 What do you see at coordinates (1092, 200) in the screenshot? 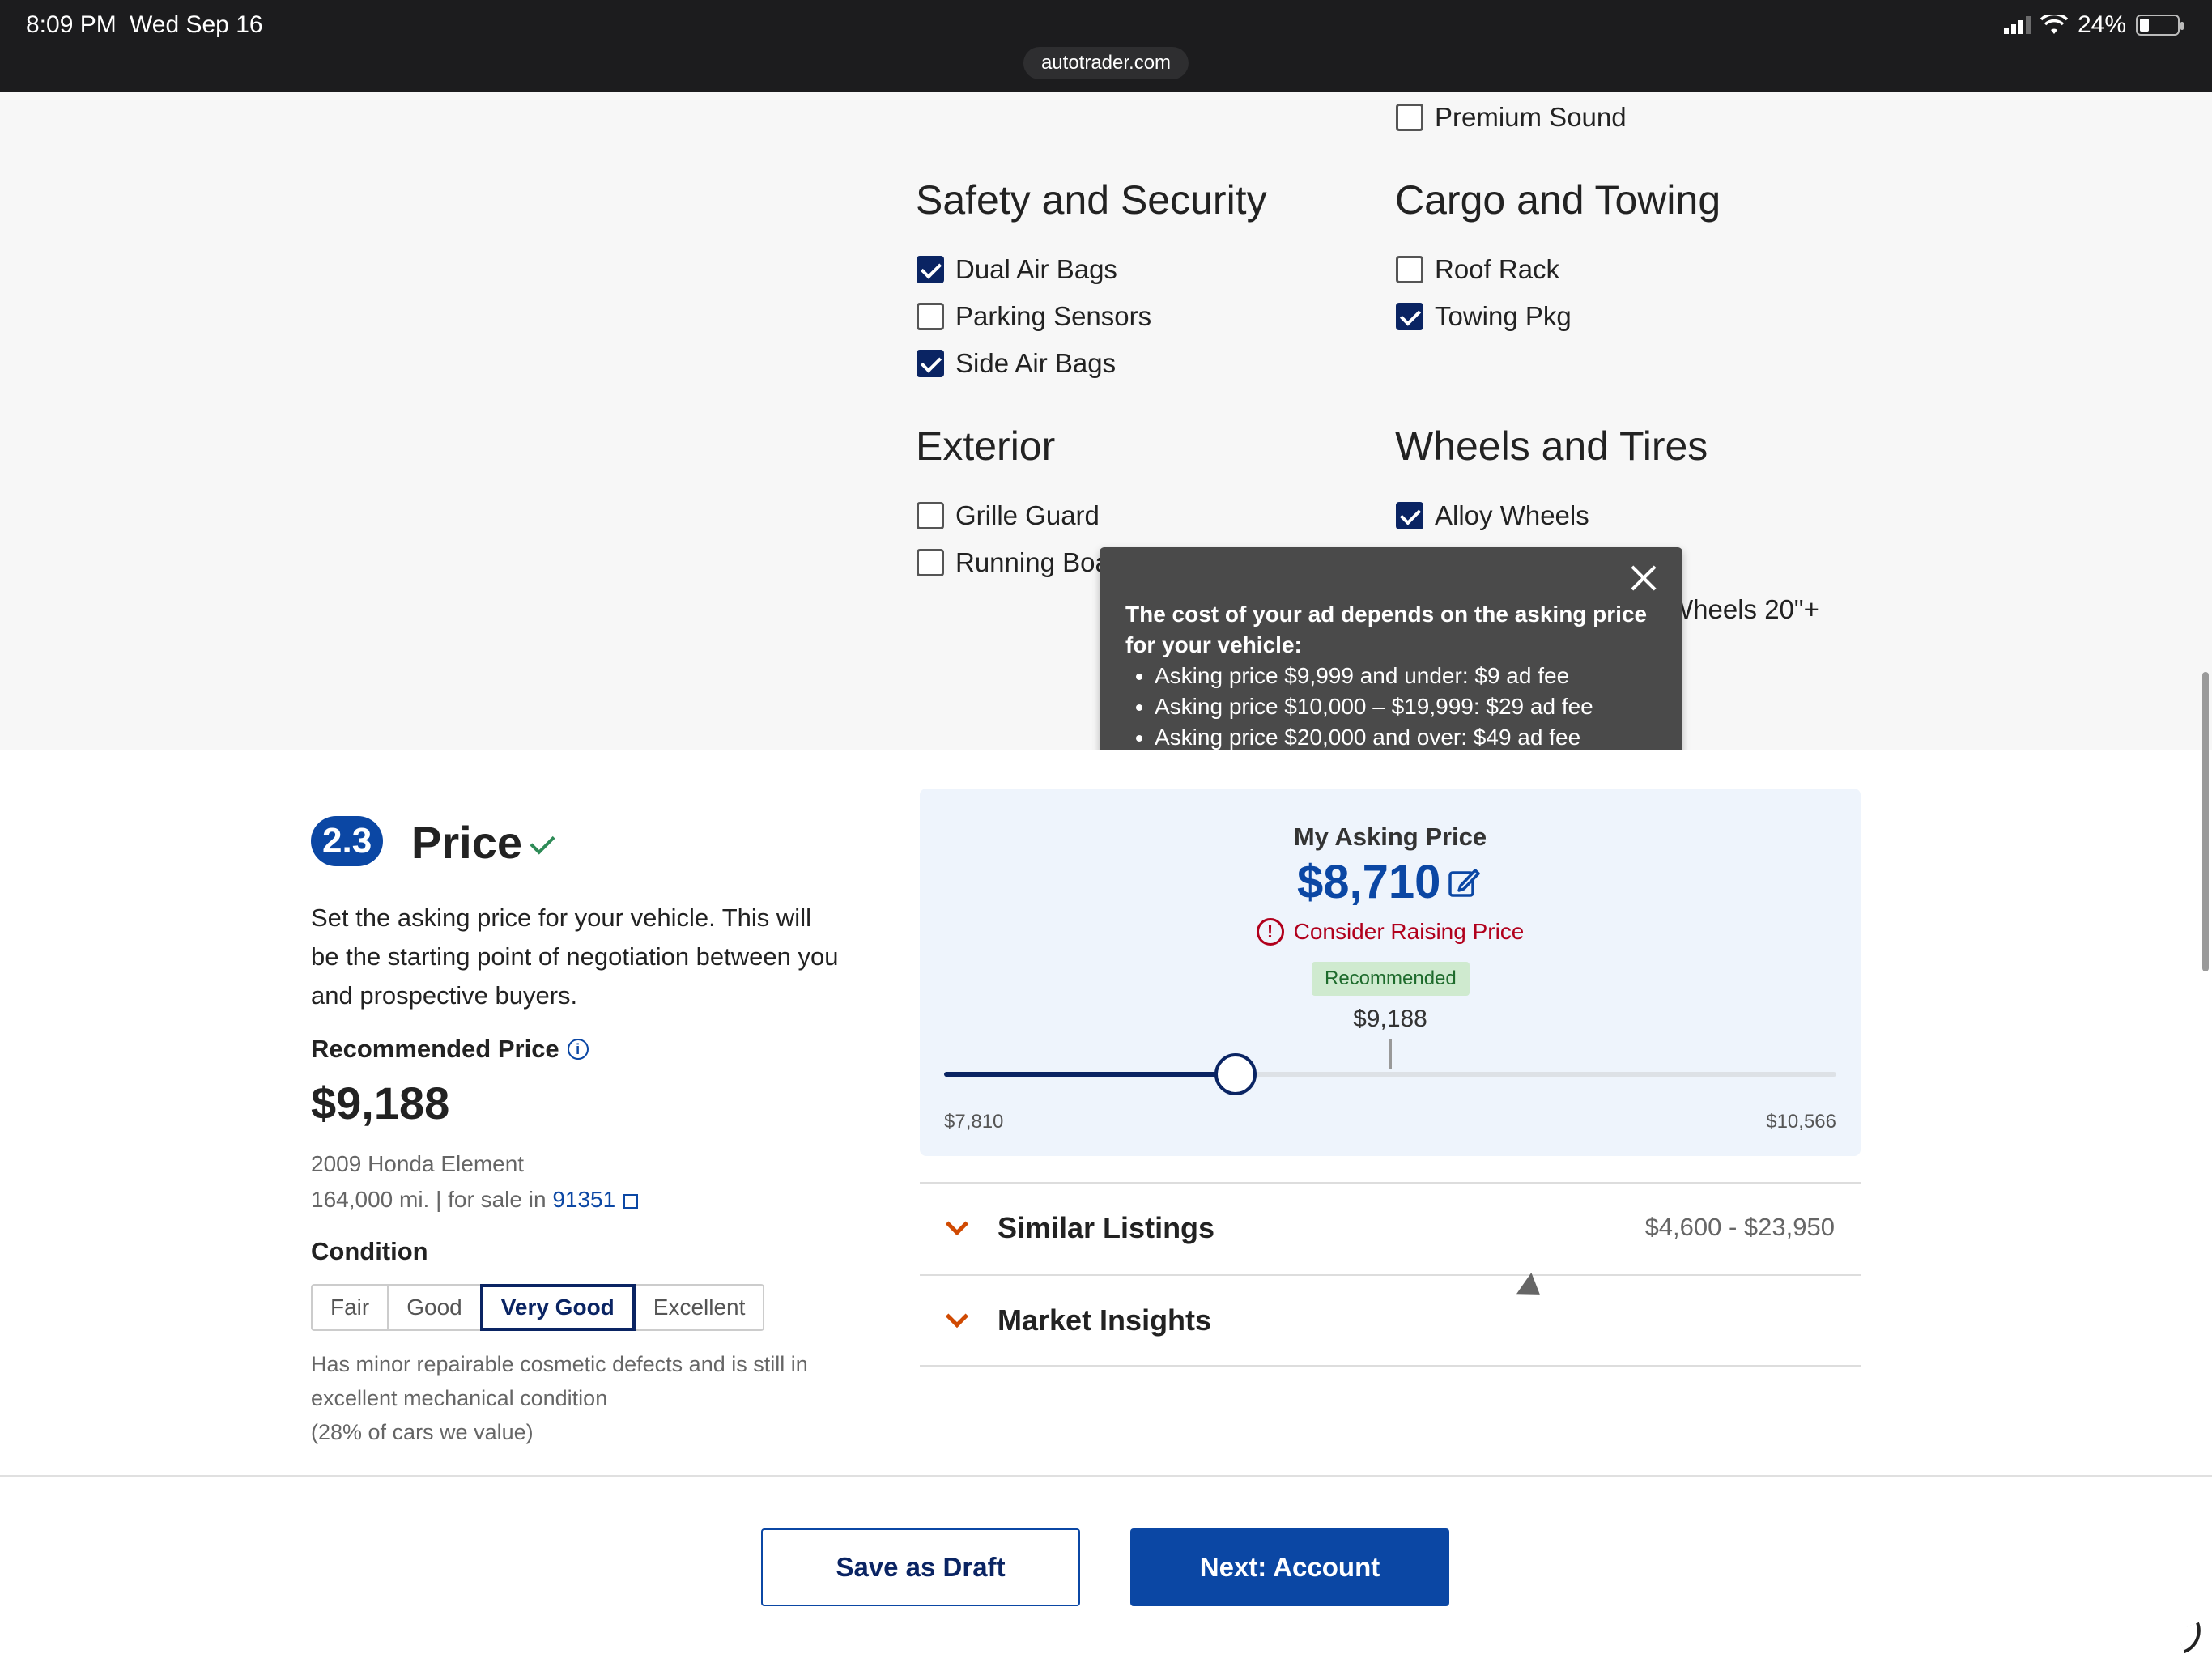
I see `safety-heading: Safety and Security` at bounding box center [1092, 200].